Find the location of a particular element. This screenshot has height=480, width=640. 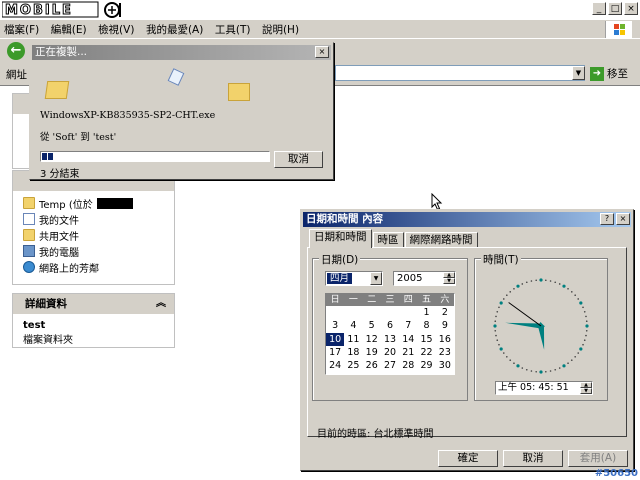

link-temp: Temp (位於 is located at coordinates (93, 203).